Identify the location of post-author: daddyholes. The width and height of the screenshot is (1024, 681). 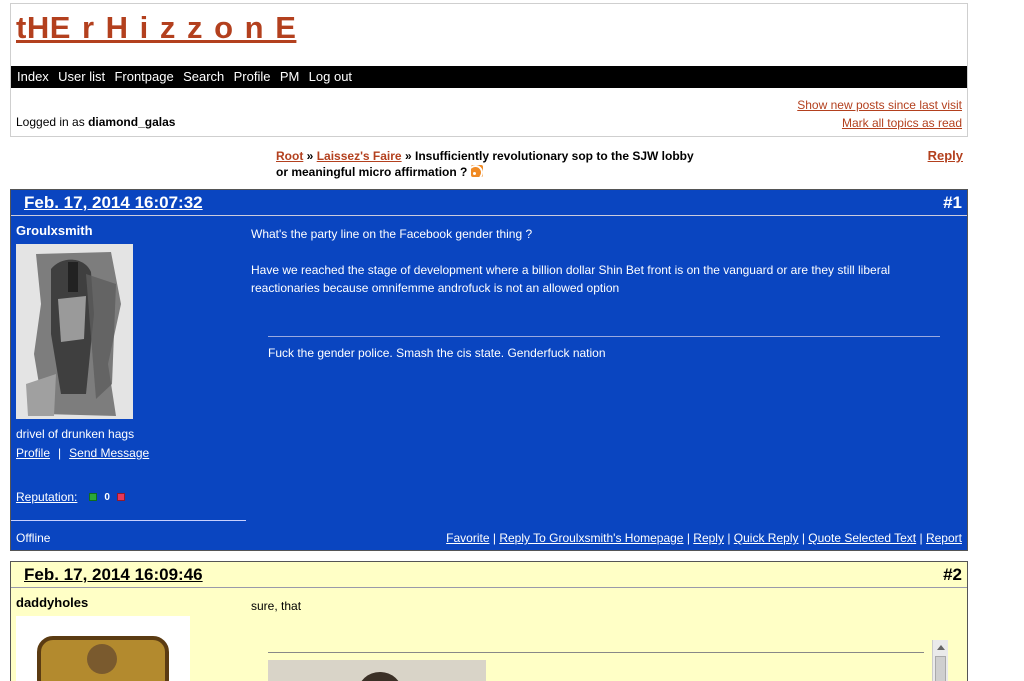
(52, 602).